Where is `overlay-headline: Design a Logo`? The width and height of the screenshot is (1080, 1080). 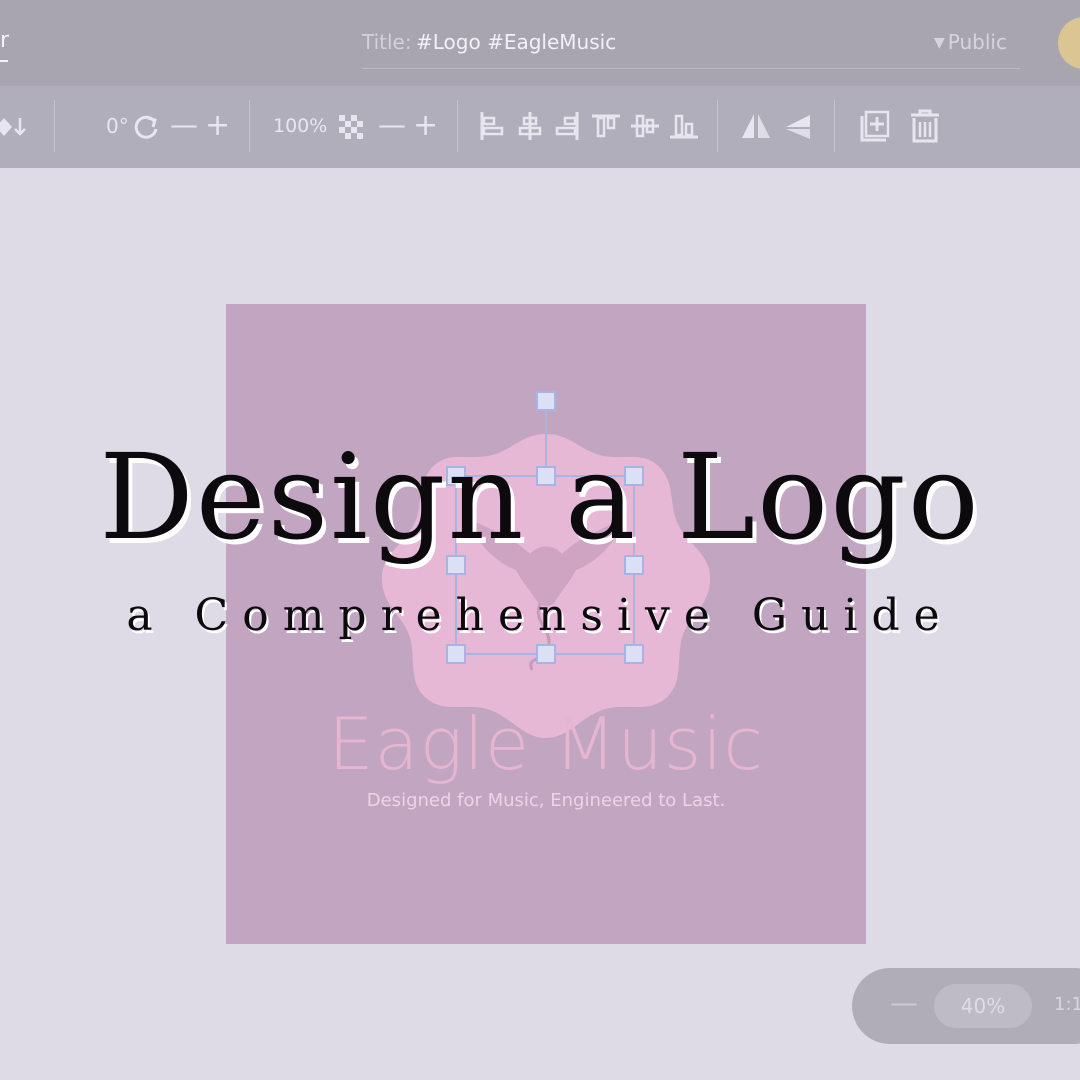 overlay-headline: Design a Logo is located at coordinates (540, 497).